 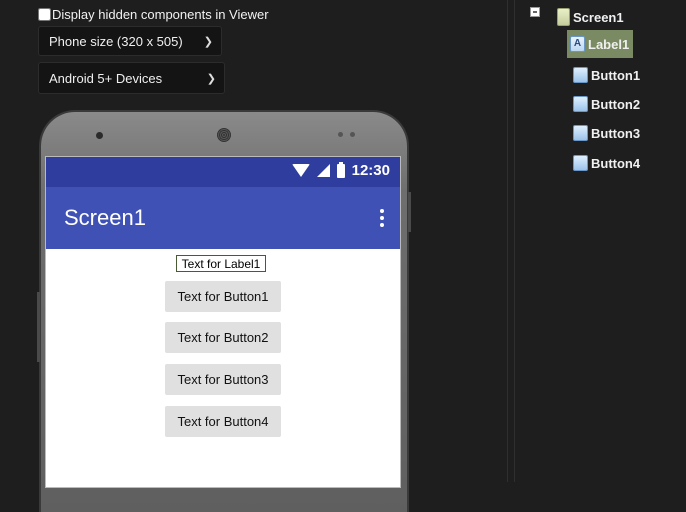 What do you see at coordinates (224, 135) in the screenshot?
I see `speaker-icon` at bounding box center [224, 135].